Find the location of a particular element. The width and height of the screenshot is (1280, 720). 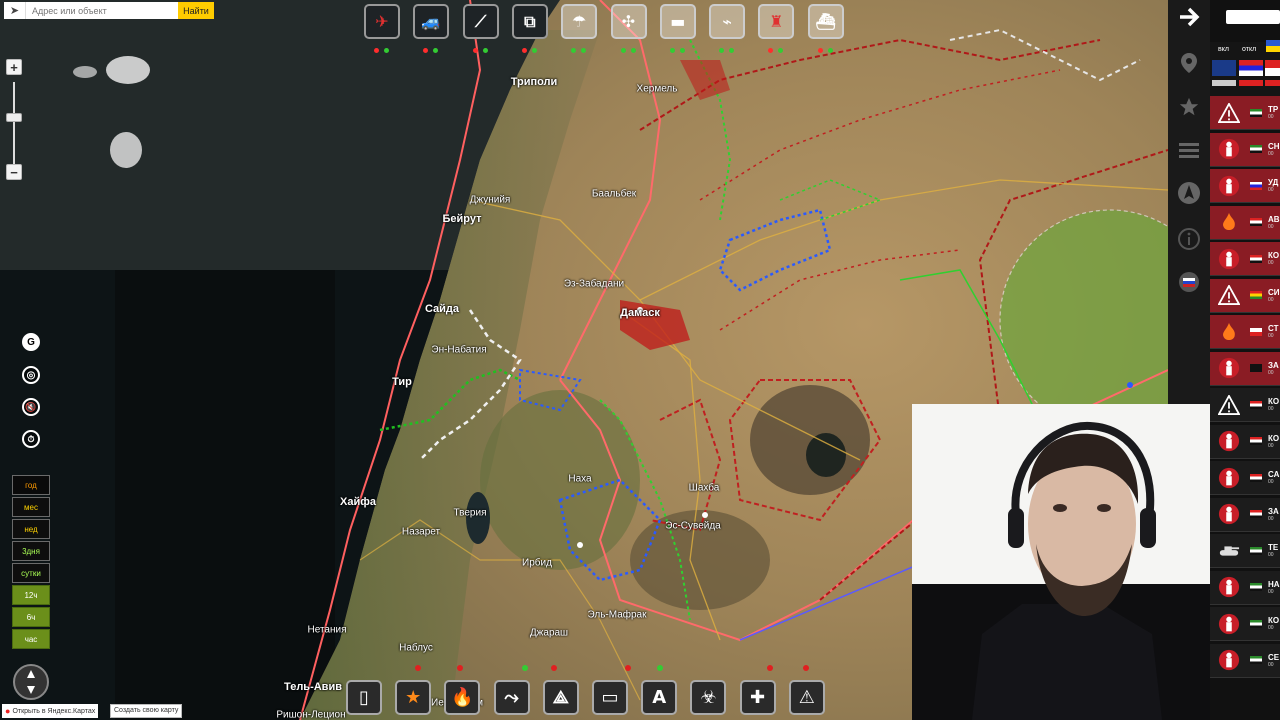

zoom-in-button: + is located at coordinates (14, 67).